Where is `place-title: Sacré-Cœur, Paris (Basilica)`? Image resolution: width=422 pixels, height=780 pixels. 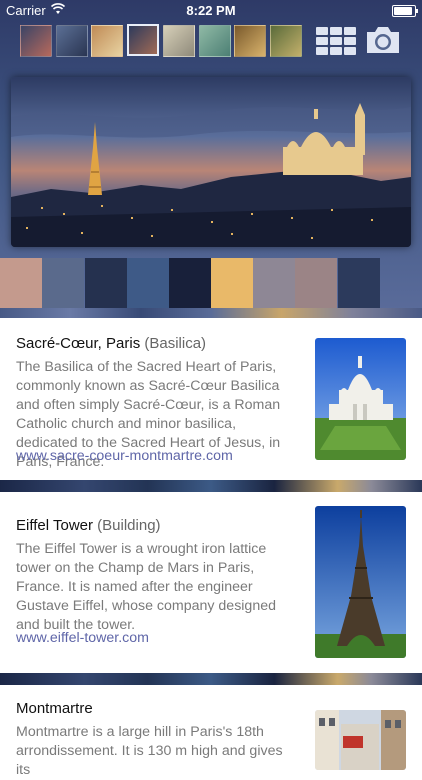
place-title: Sacré-Cœur, Paris (Basilica) is located at coordinates (111, 343).